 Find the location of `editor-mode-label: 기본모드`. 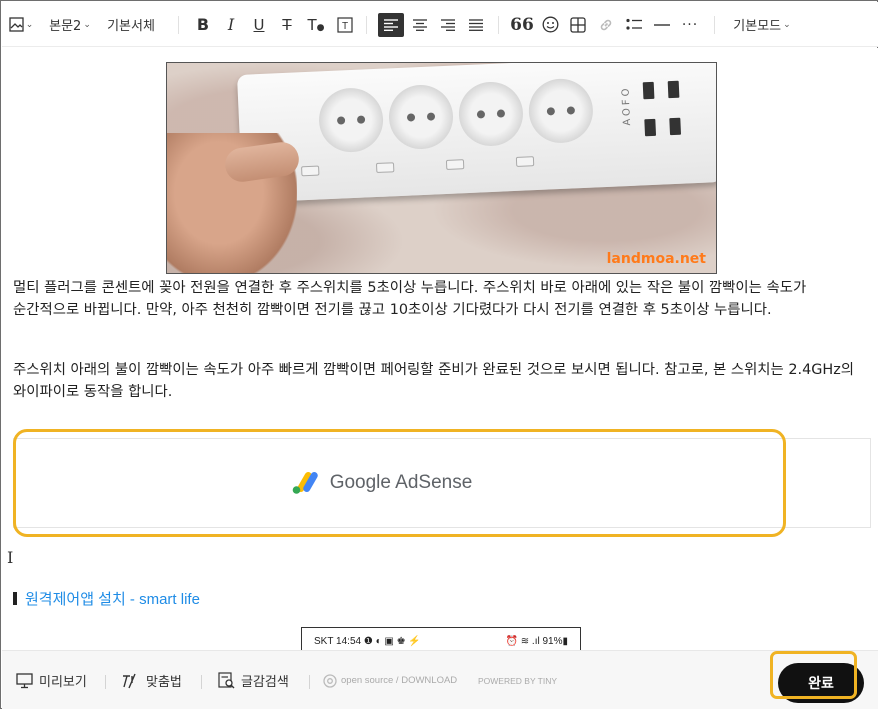

editor-mode-label: 기본모드 is located at coordinates (757, 26).